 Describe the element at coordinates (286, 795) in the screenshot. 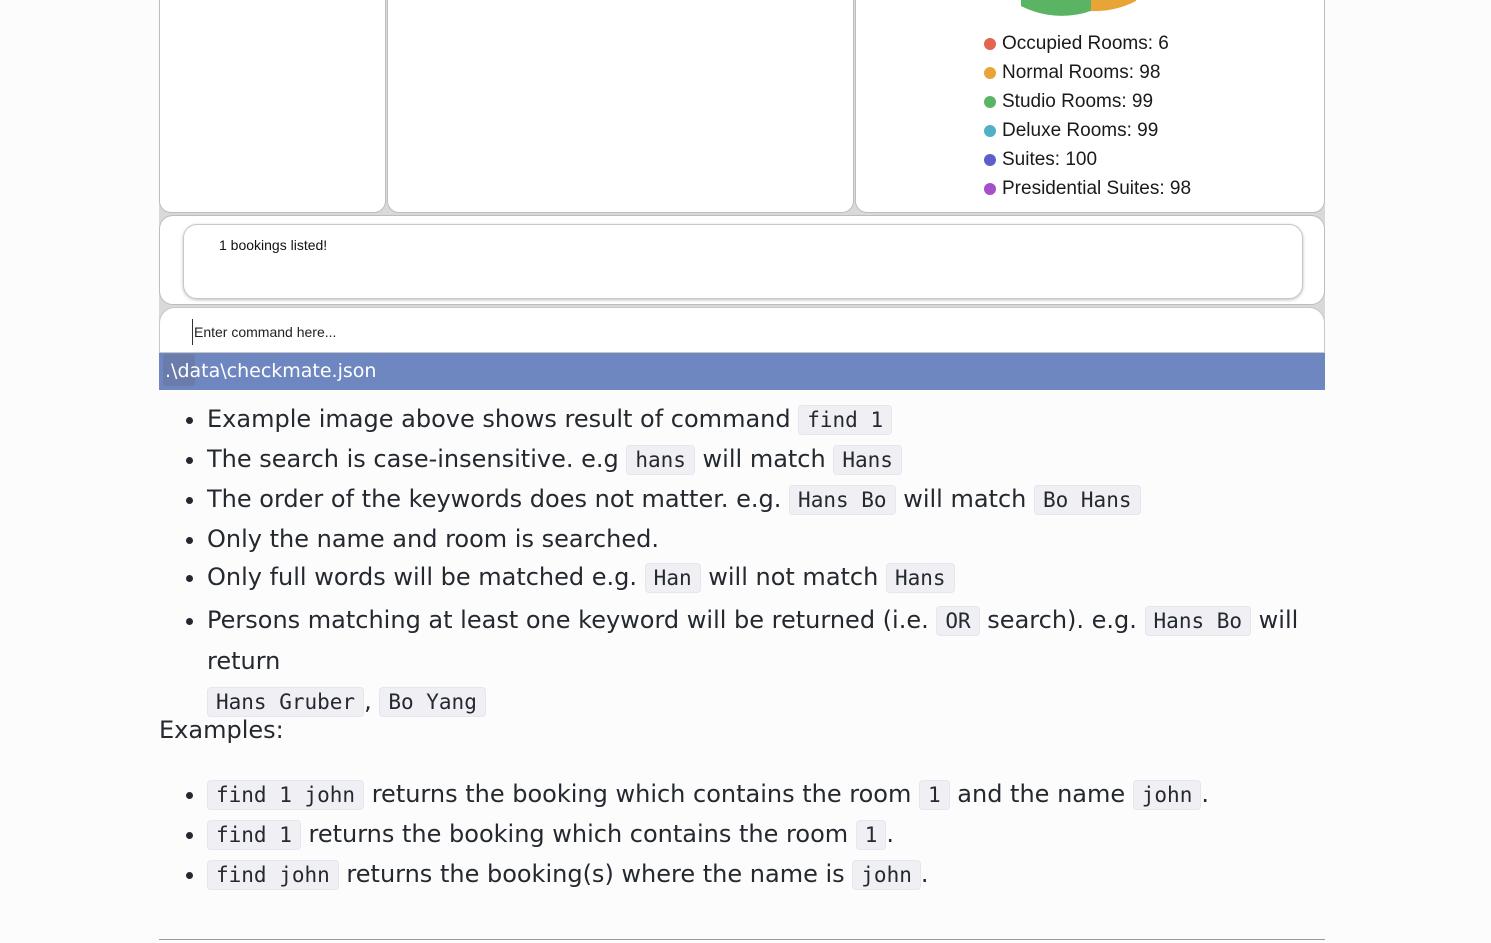

I see `code-snippet: find 1 john` at that location.